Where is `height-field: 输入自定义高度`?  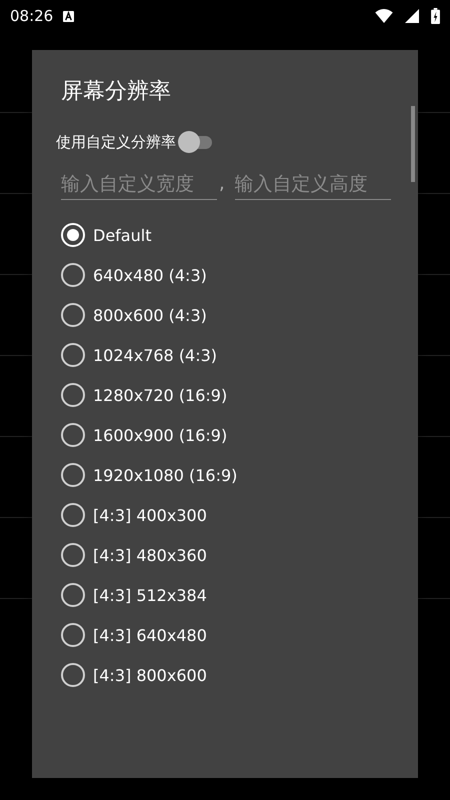 height-field: 输入自定义高度 is located at coordinates (312, 184).